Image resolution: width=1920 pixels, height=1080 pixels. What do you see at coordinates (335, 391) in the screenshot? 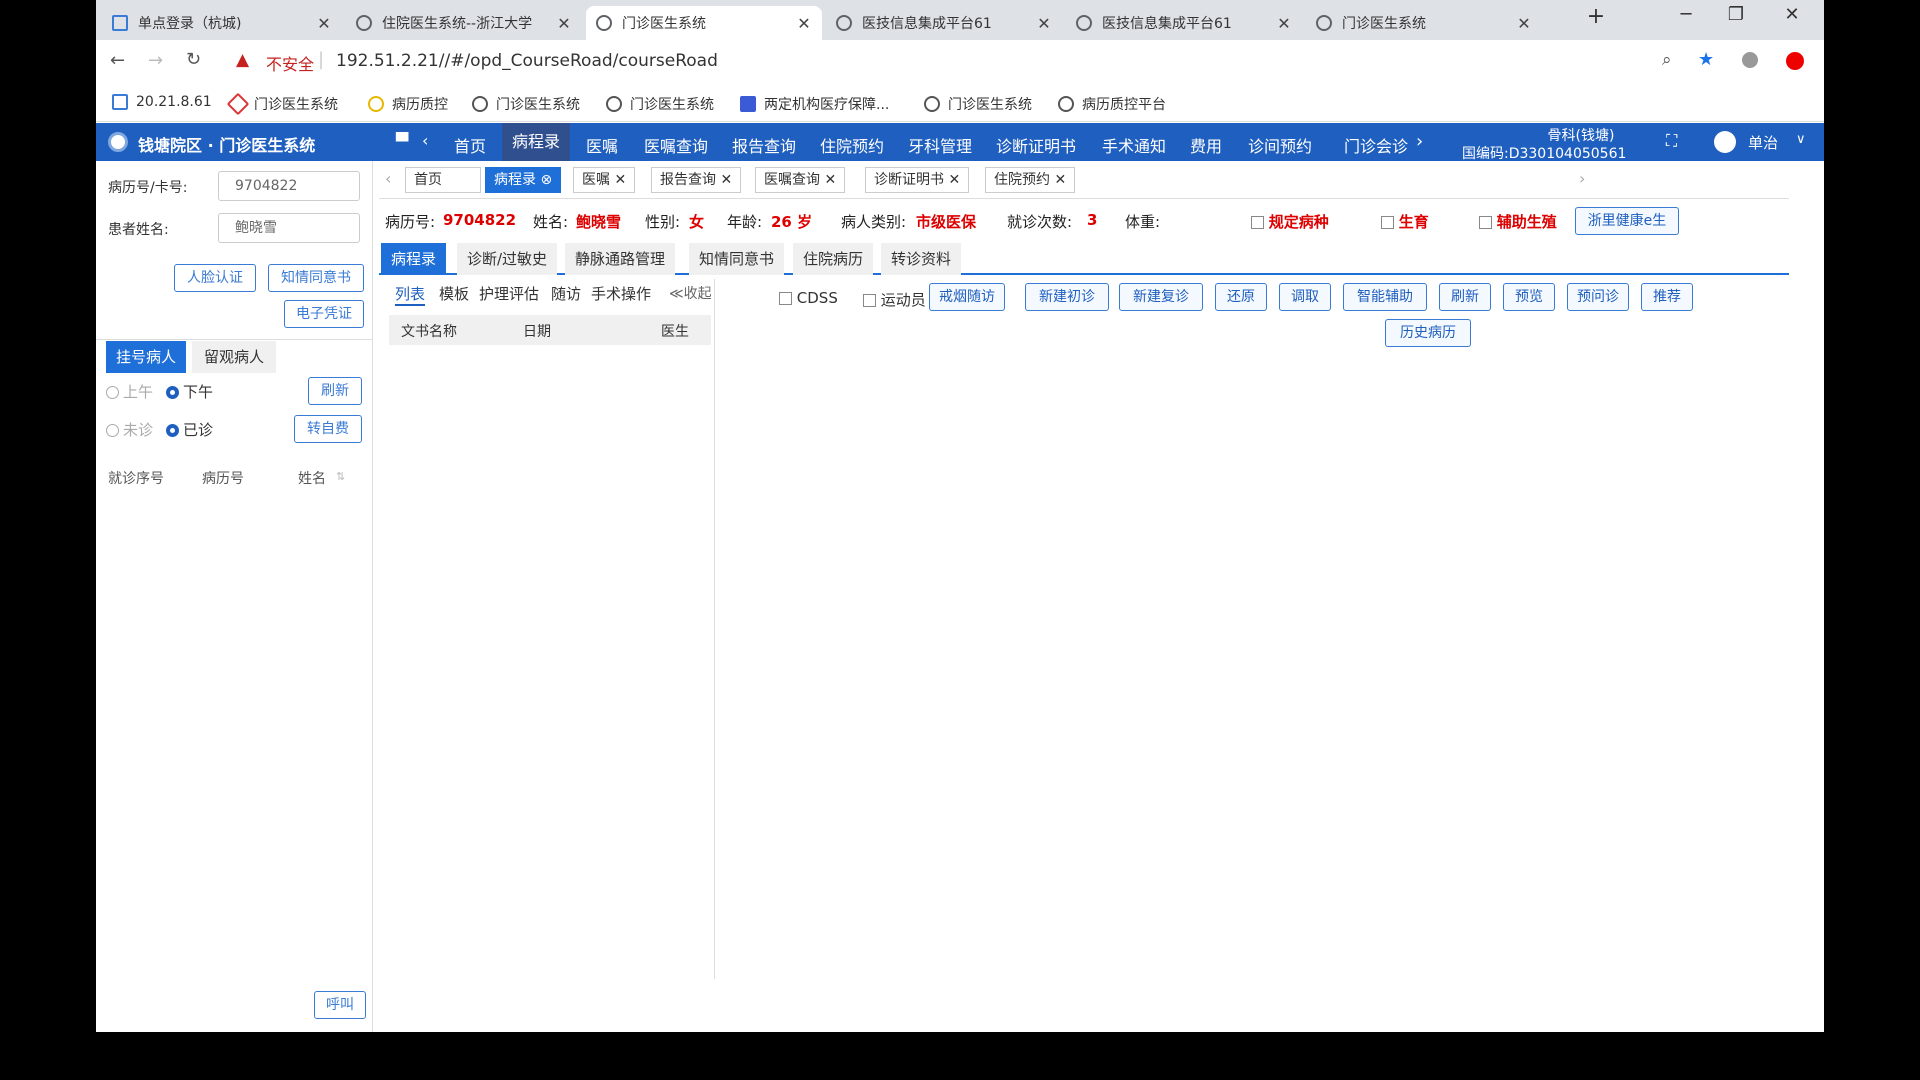
I see `refresh-button: 刷新` at bounding box center [335, 391].